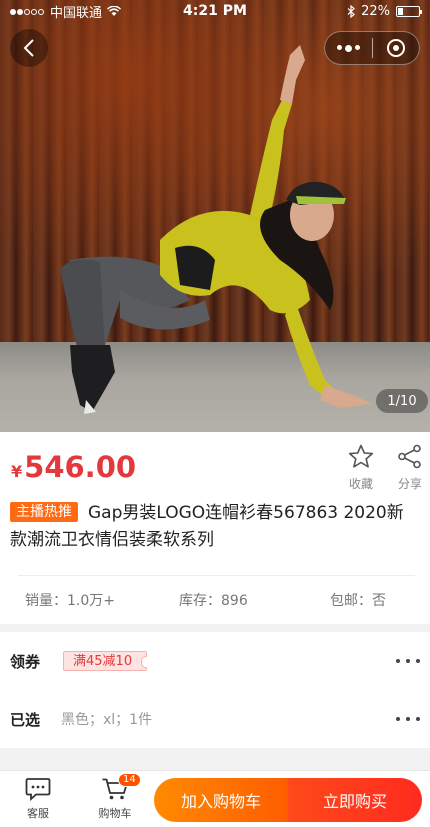 The image size is (430, 827). I want to click on back-button, so click(29, 48).